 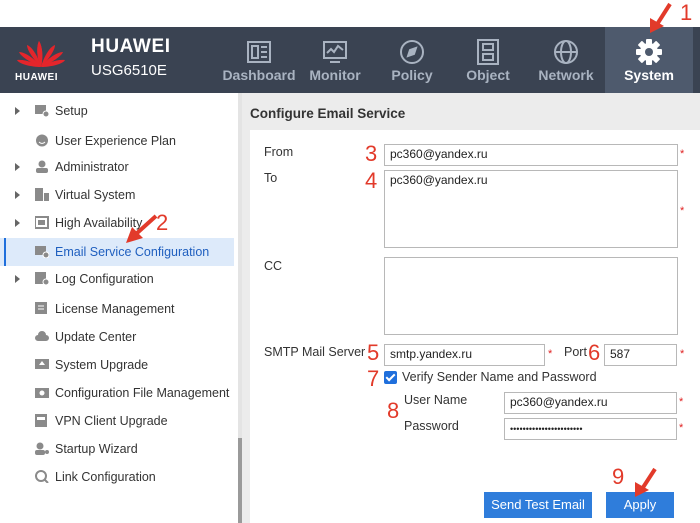 What do you see at coordinates (42, 476) in the screenshot?
I see `link-icon` at bounding box center [42, 476].